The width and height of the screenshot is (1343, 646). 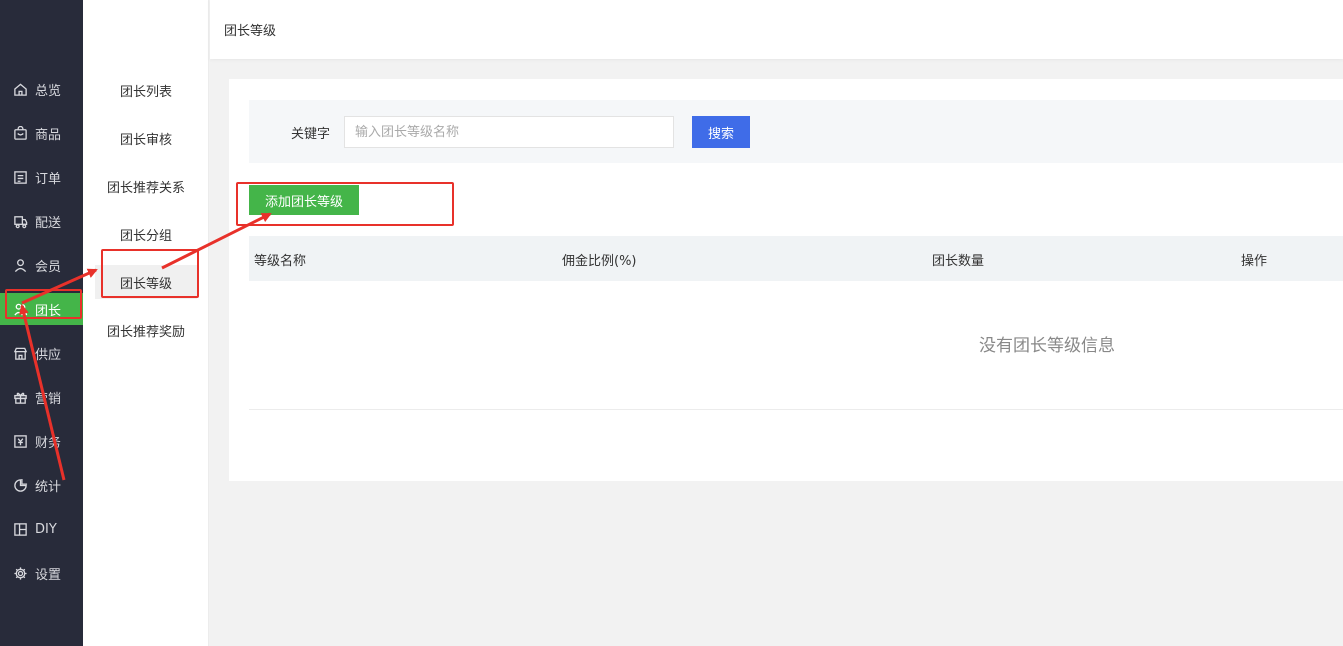 I want to click on nav-item-delivery: 配送, so click(x=41, y=221).